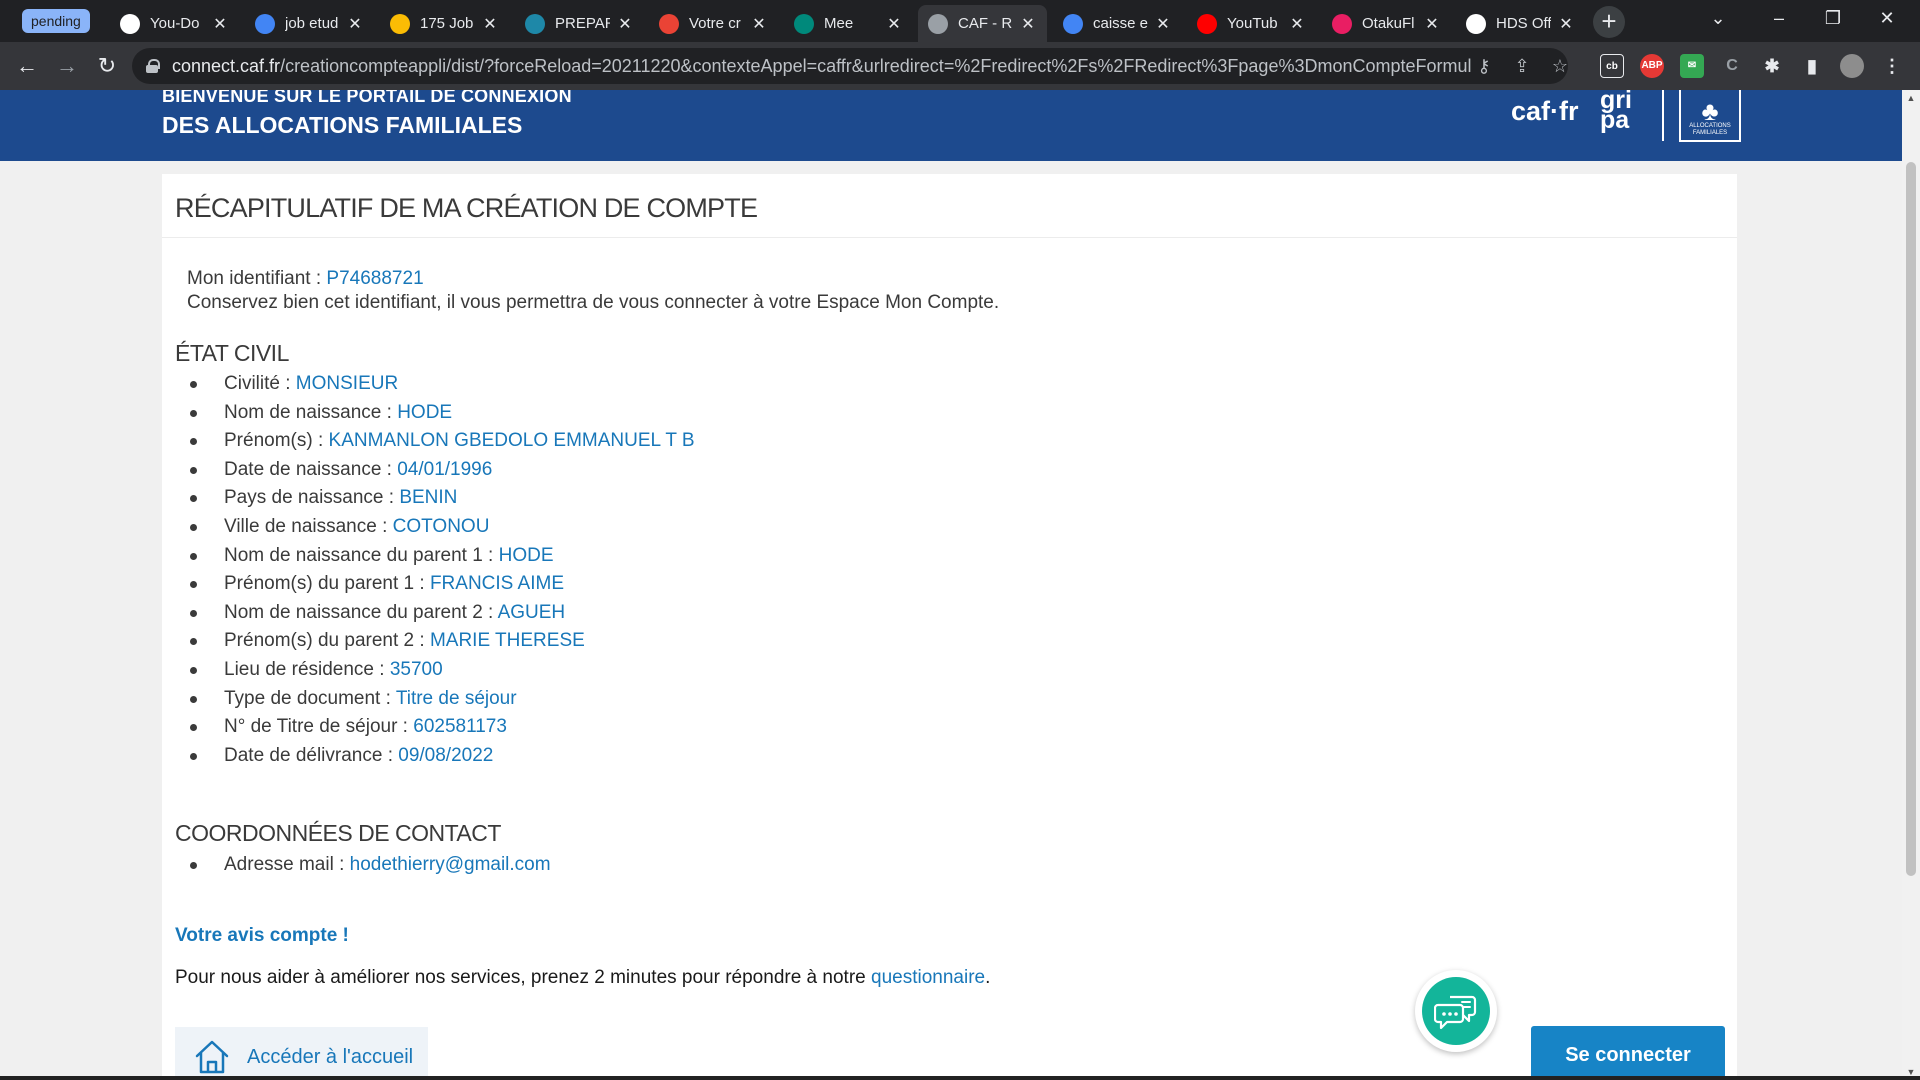 The width and height of the screenshot is (1920, 1080). What do you see at coordinates (804, 23) in the screenshot?
I see `meet-icon` at bounding box center [804, 23].